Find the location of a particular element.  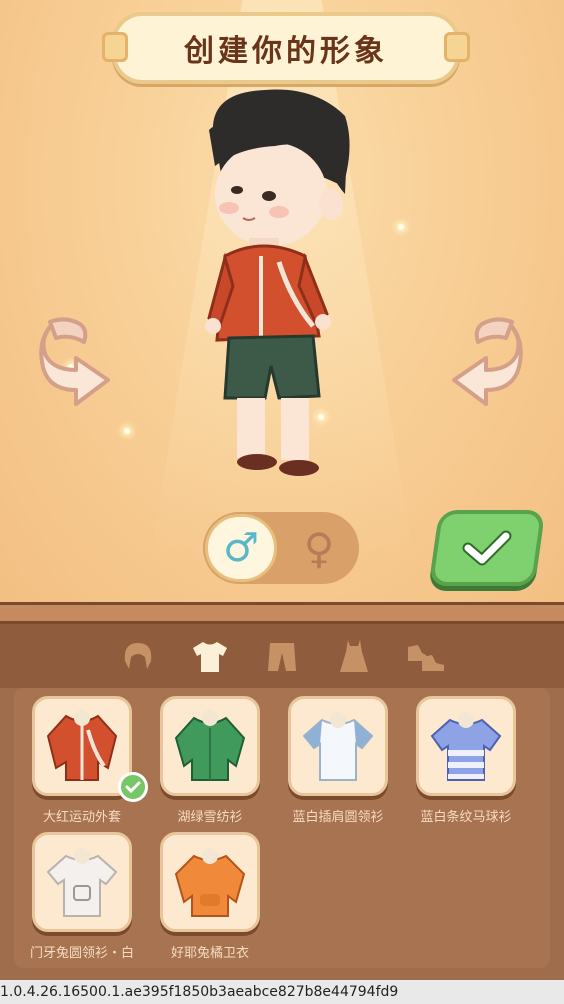

shirt-icon is located at coordinates (210, 657).